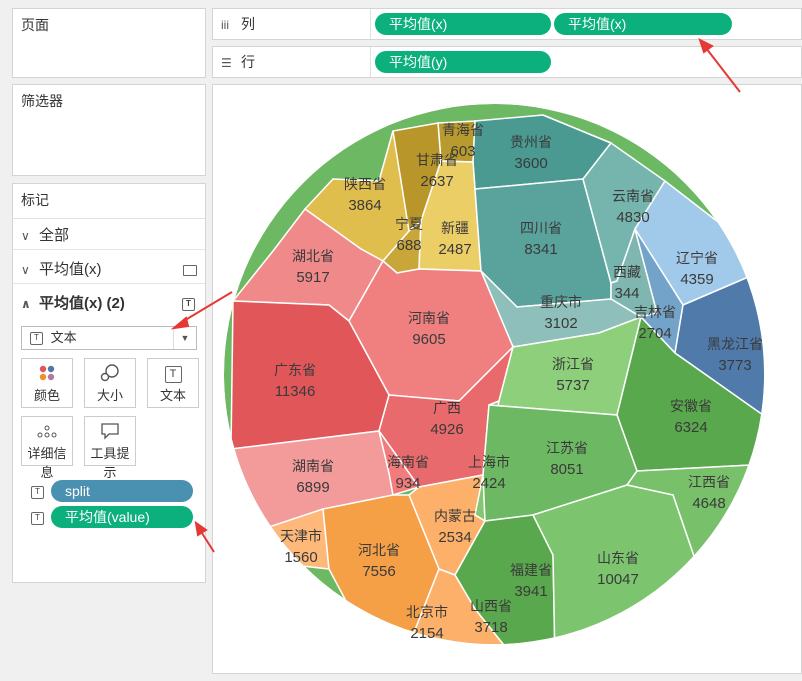 The image size is (802, 681). I want to click on cell-value-label: 2637, so click(436, 181).